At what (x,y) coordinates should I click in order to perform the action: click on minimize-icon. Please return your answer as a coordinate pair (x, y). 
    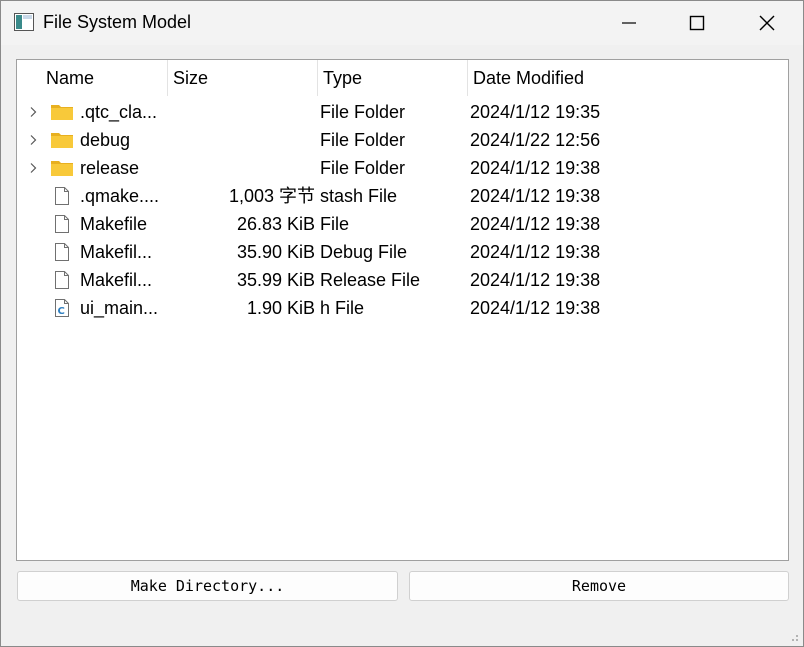
    Looking at the image, I should click on (629, 23).